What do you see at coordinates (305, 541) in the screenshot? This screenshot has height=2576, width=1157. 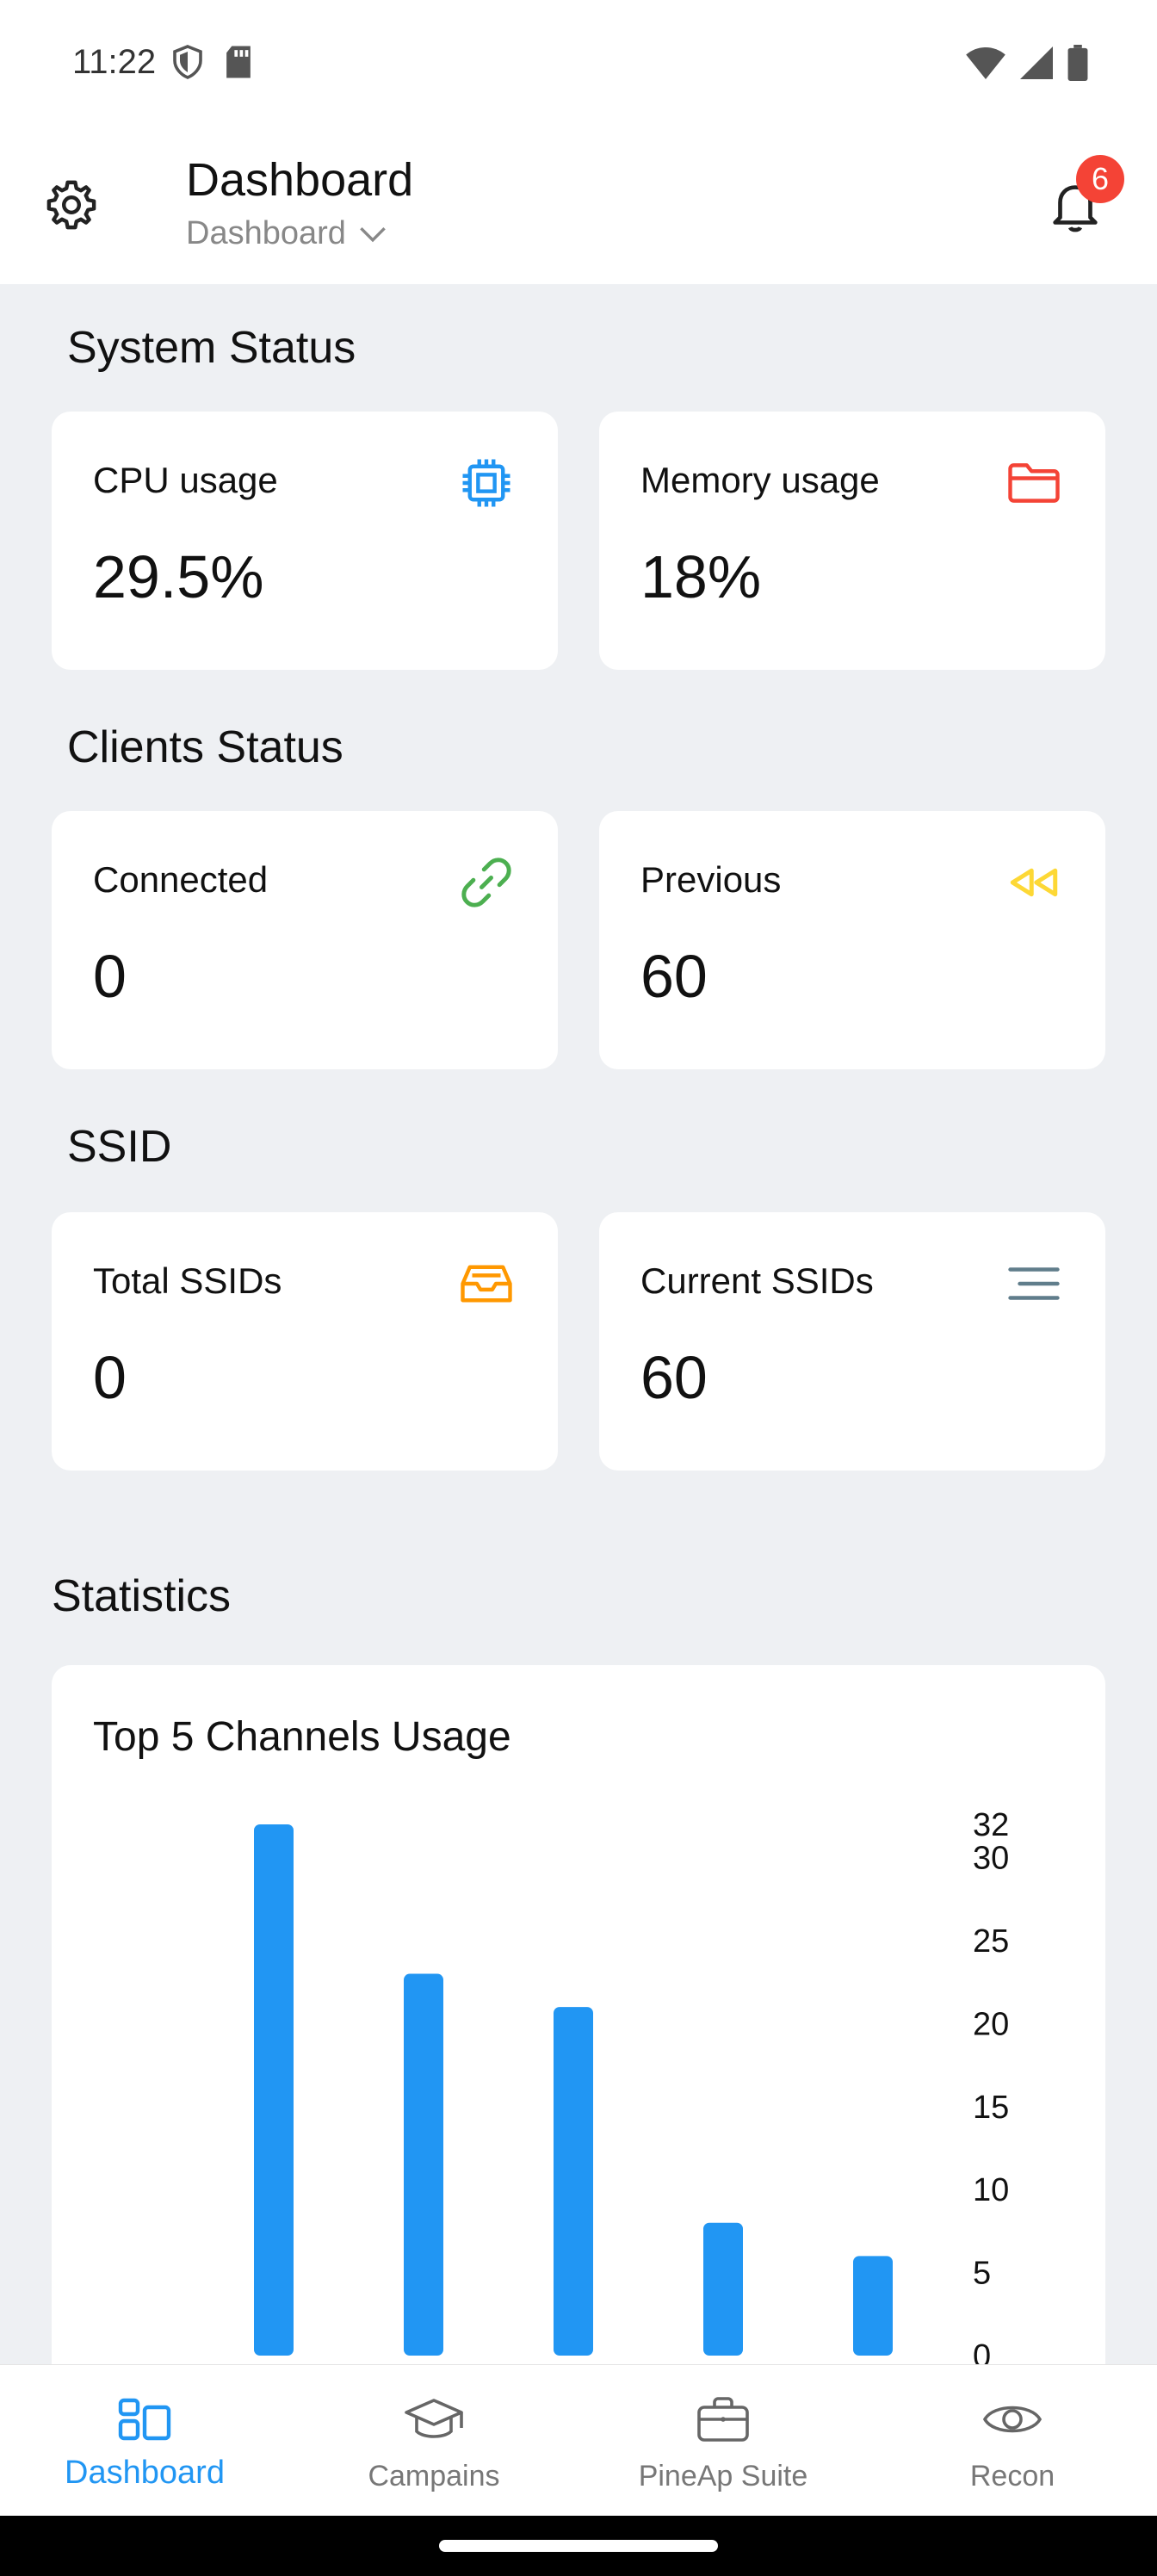 I see `cpu-usage-card: CPU usage 29.5%` at bounding box center [305, 541].